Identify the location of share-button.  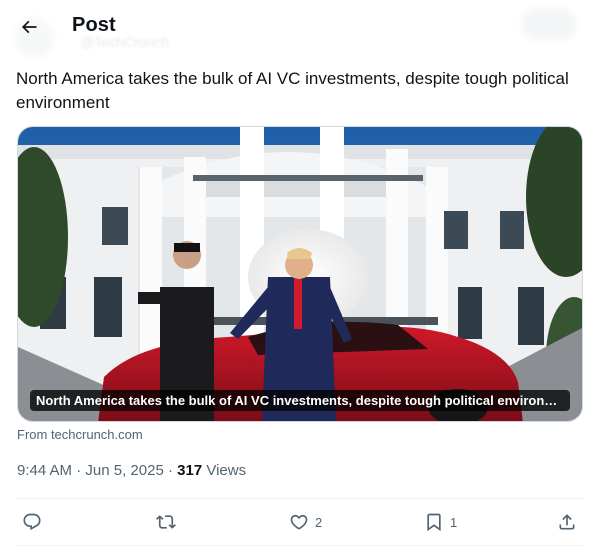
(567, 522).